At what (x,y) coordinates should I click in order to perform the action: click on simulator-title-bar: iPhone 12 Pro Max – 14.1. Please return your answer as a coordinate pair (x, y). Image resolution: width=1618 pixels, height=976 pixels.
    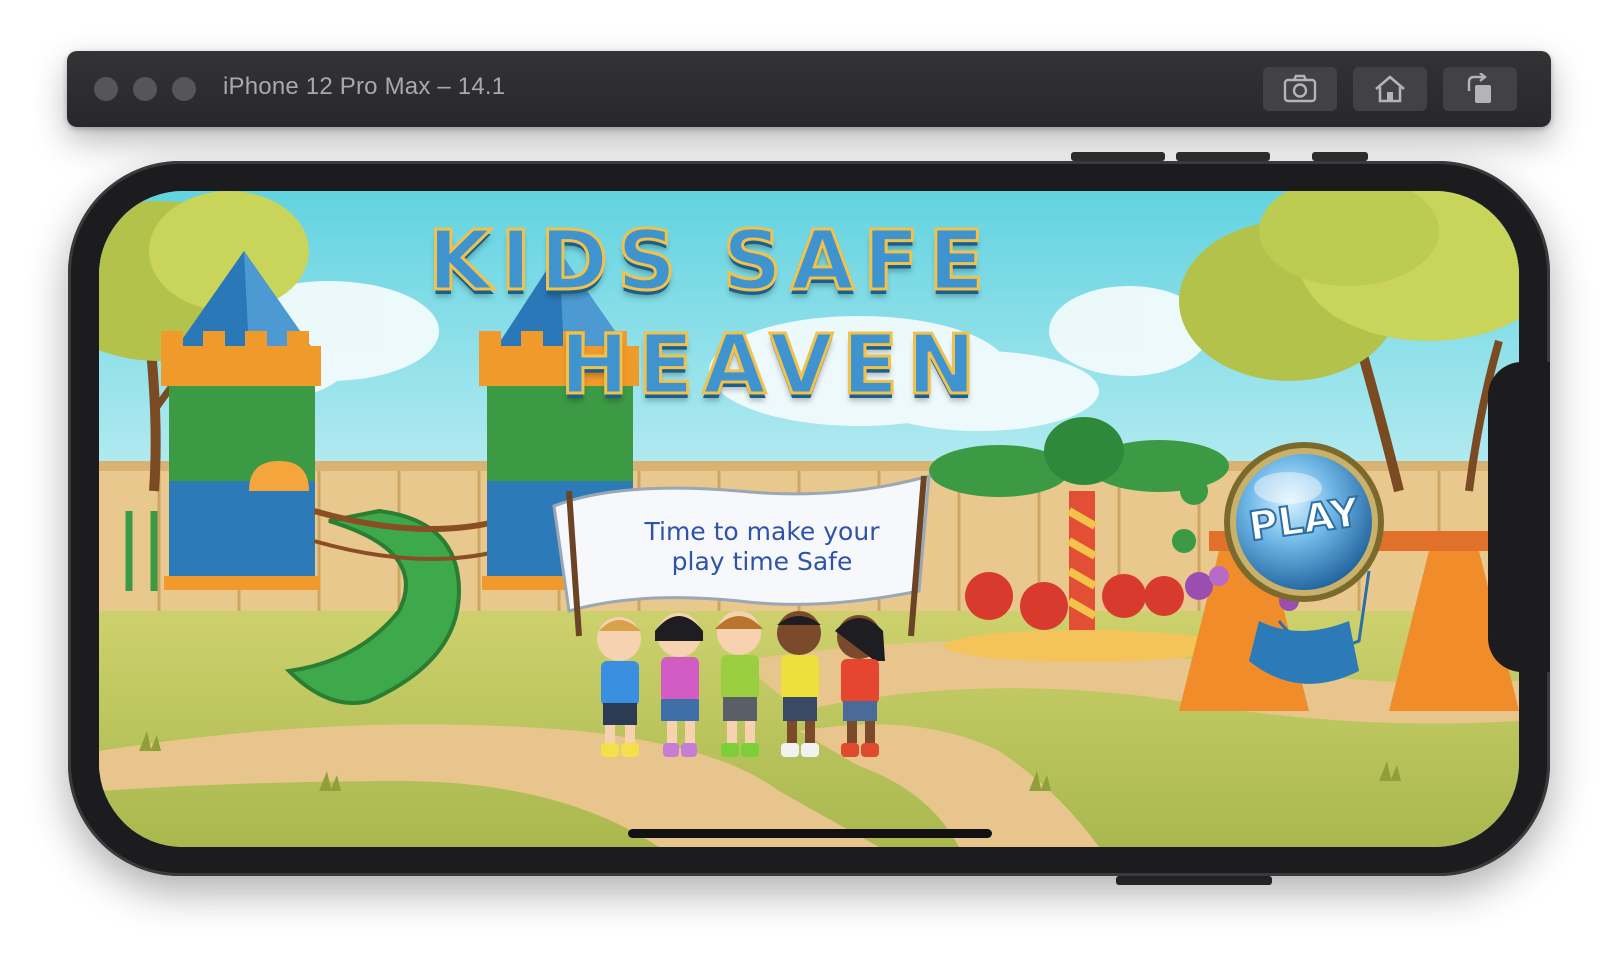
    Looking at the image, I should click on (809, 89).